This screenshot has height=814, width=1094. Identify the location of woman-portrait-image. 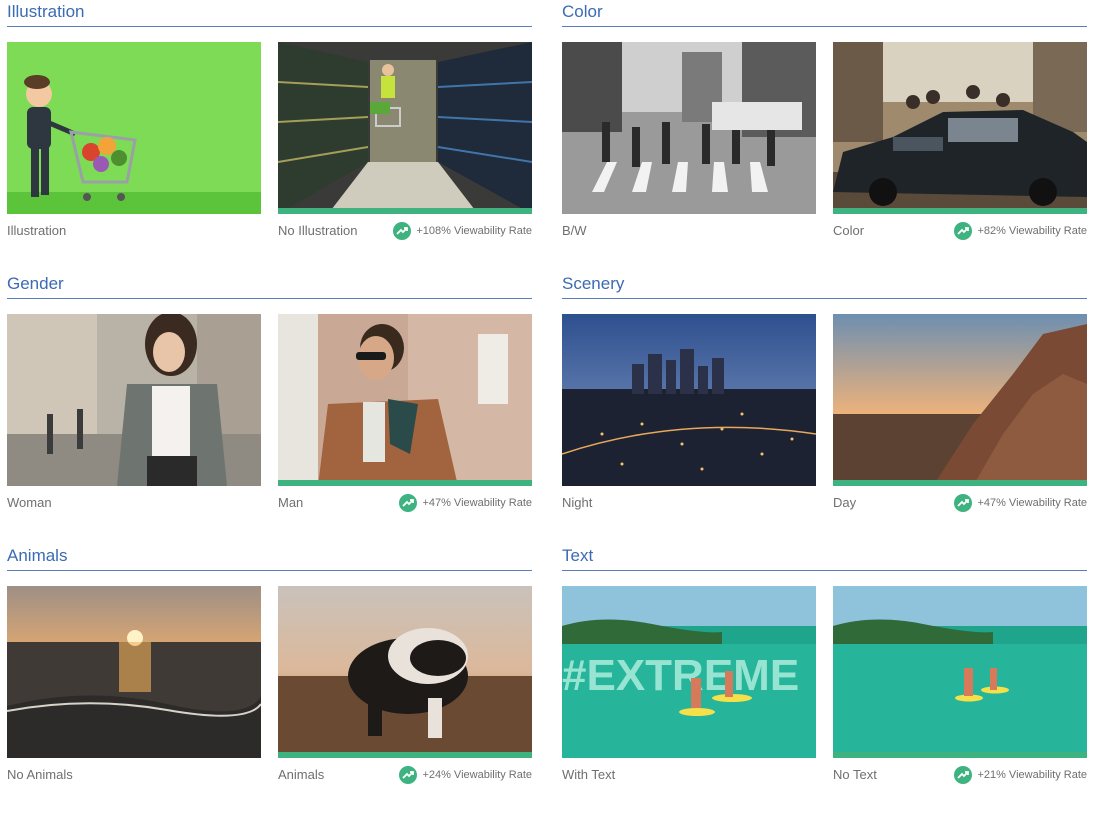
(134, 400).